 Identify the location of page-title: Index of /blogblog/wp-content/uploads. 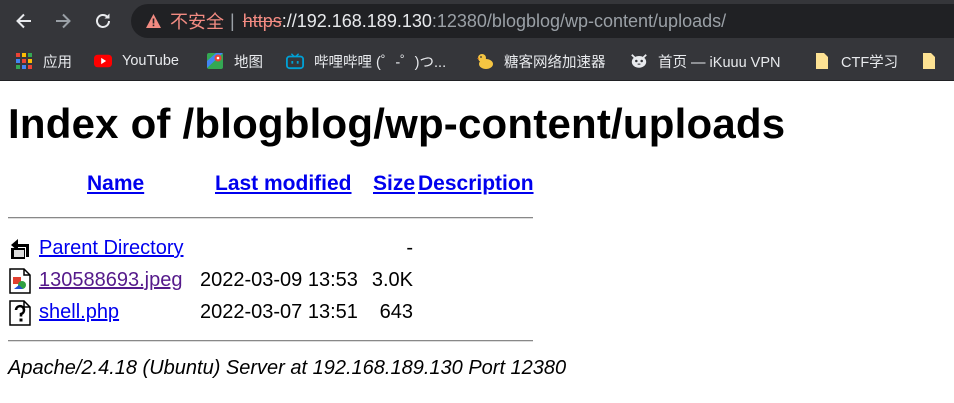
(397, 123).